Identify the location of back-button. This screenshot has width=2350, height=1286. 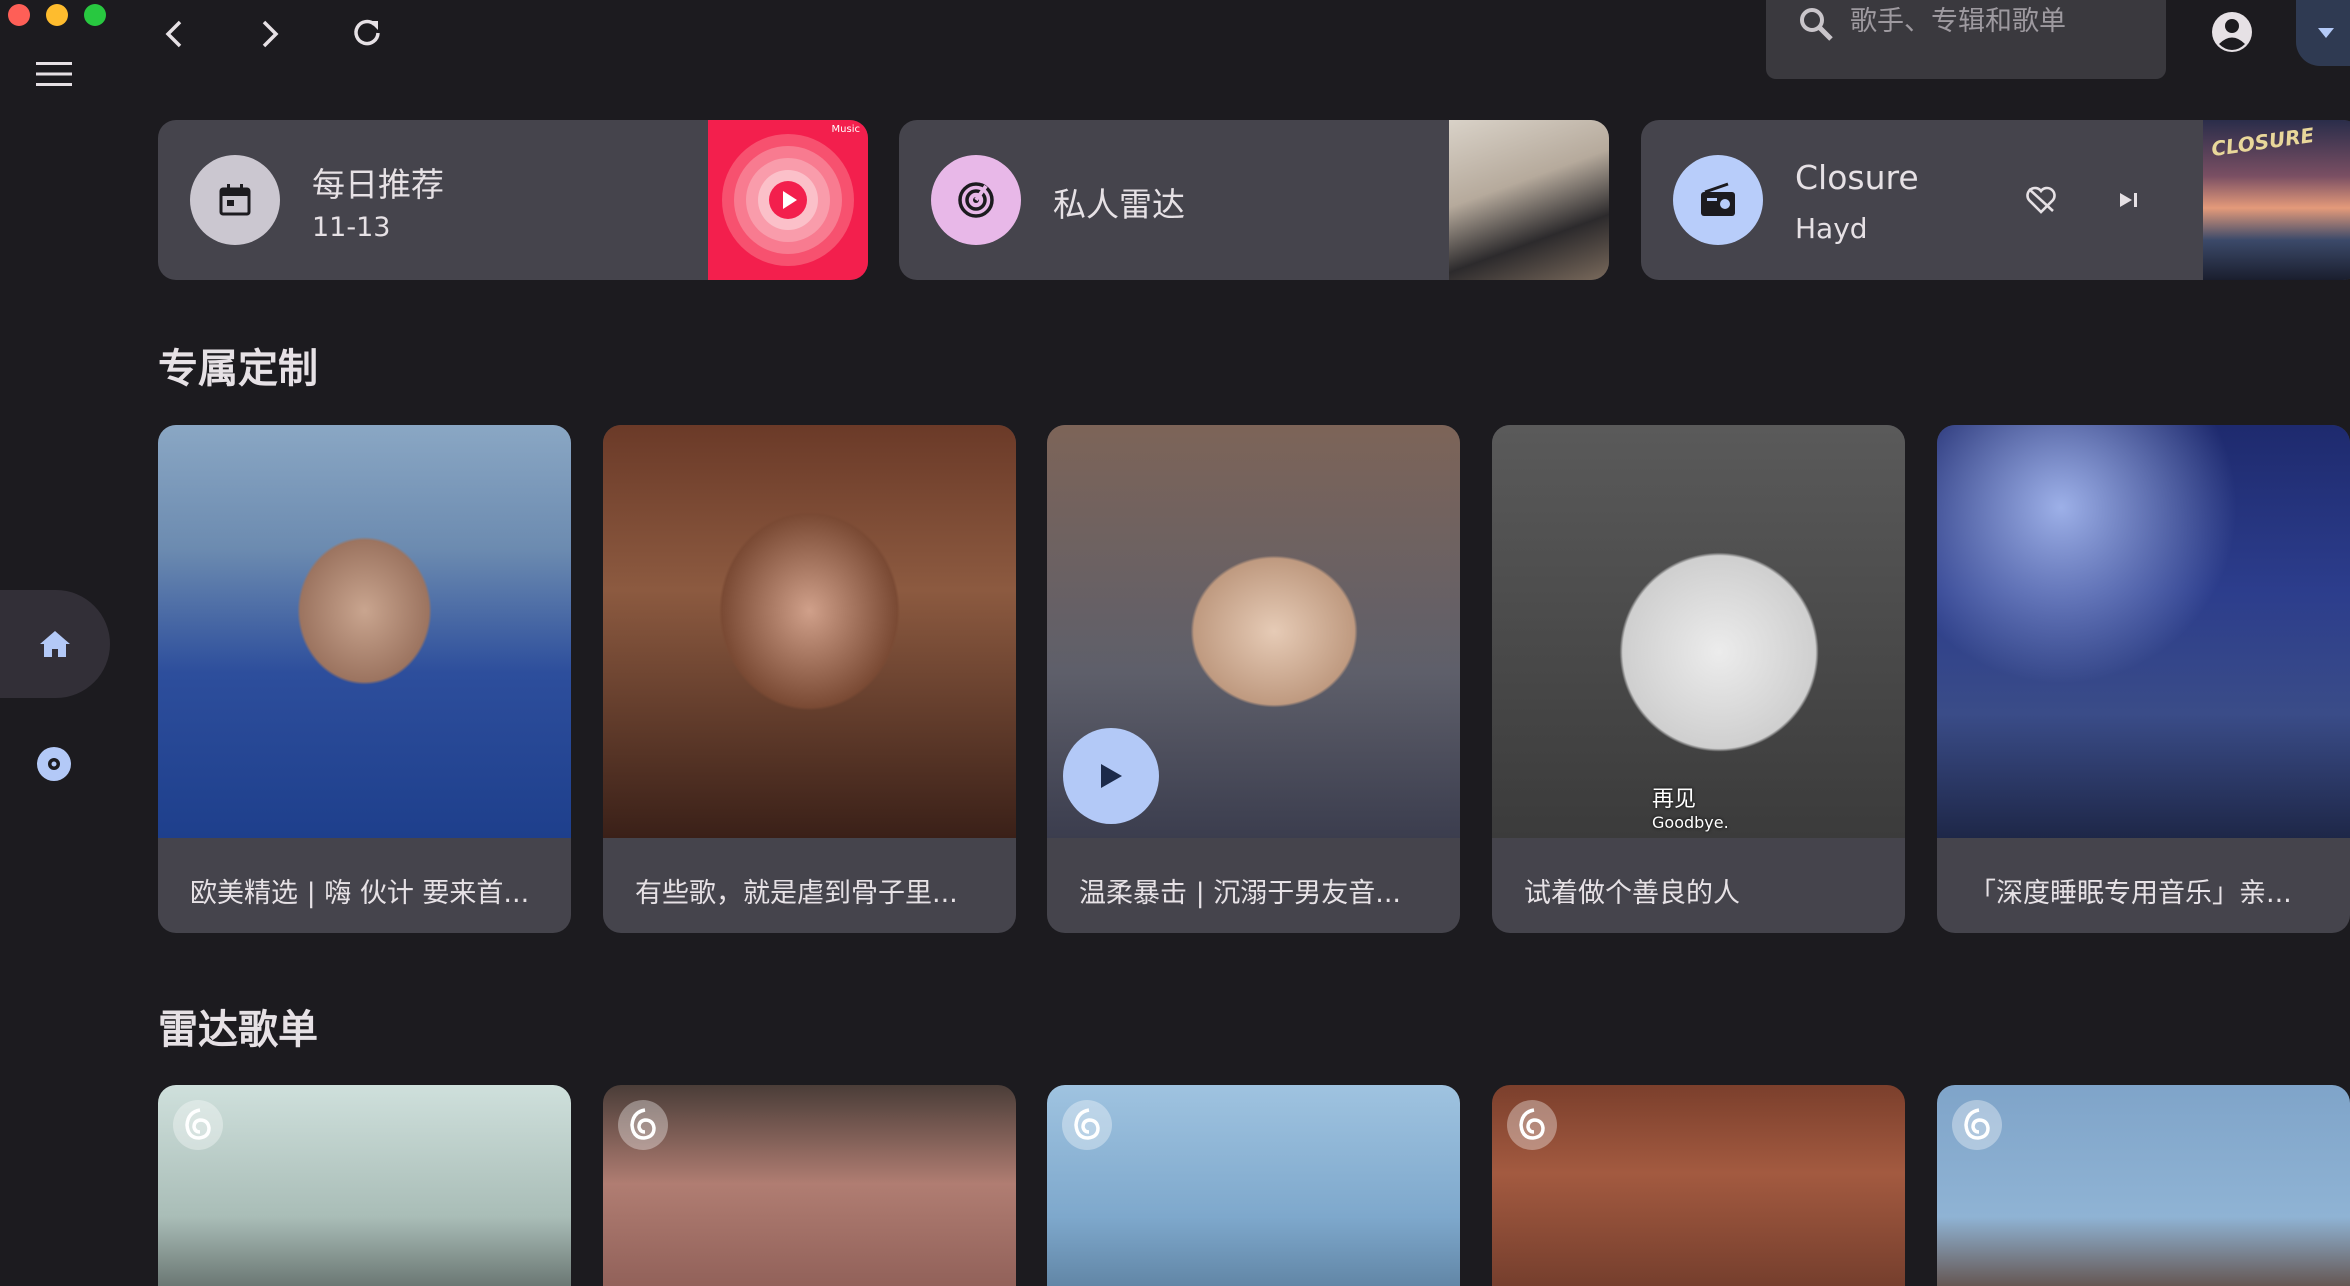
(174, 34).